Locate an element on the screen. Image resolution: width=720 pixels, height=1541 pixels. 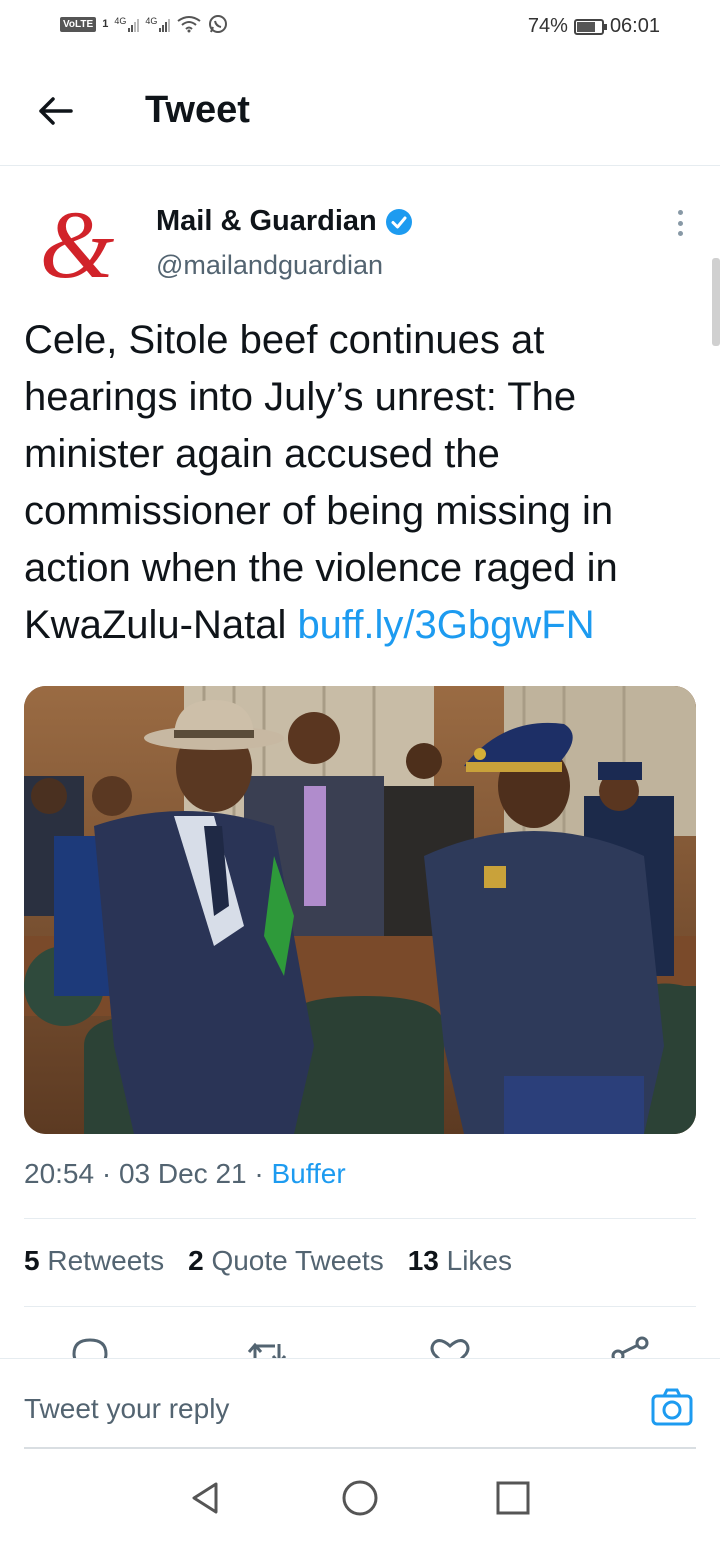
sim-indicator: 1 is located at coordinates (105, 24).